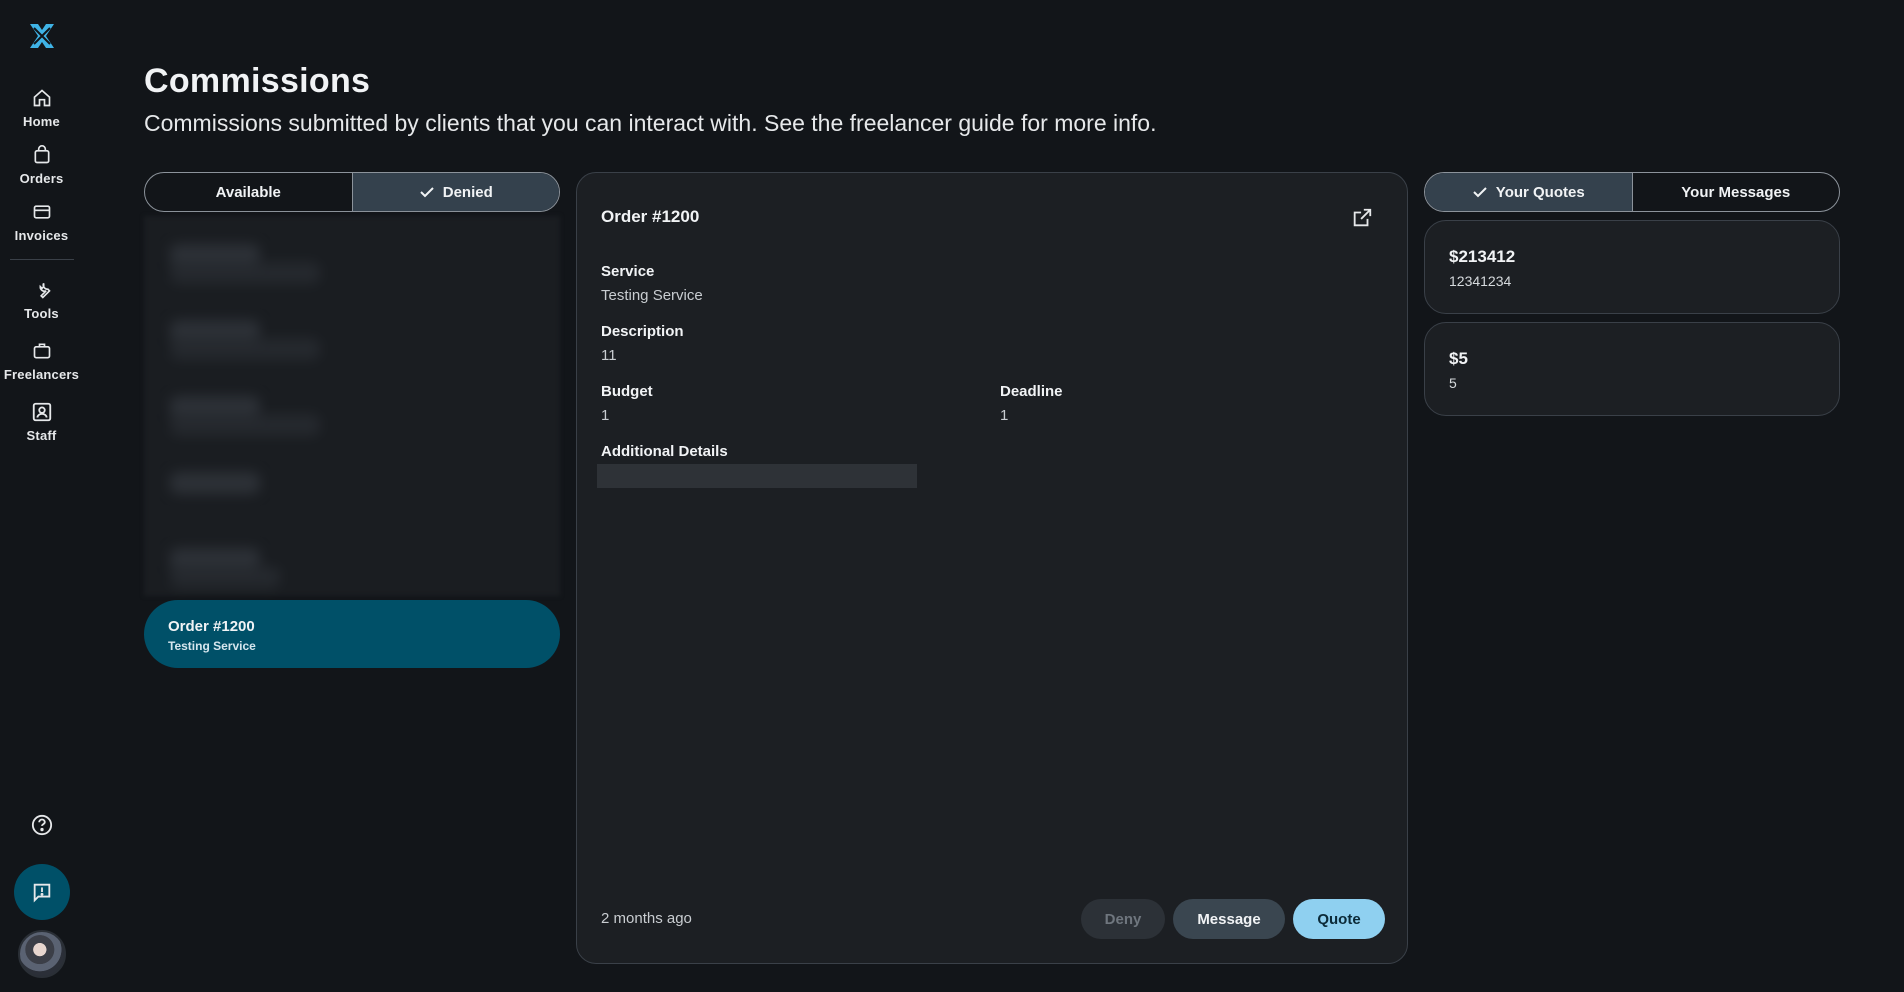 The image size is (1904, 992). What do you see at coordinates (257, 81) in the screenshot?
I see `page-title: Commissions` at bounding box center [257, 81].